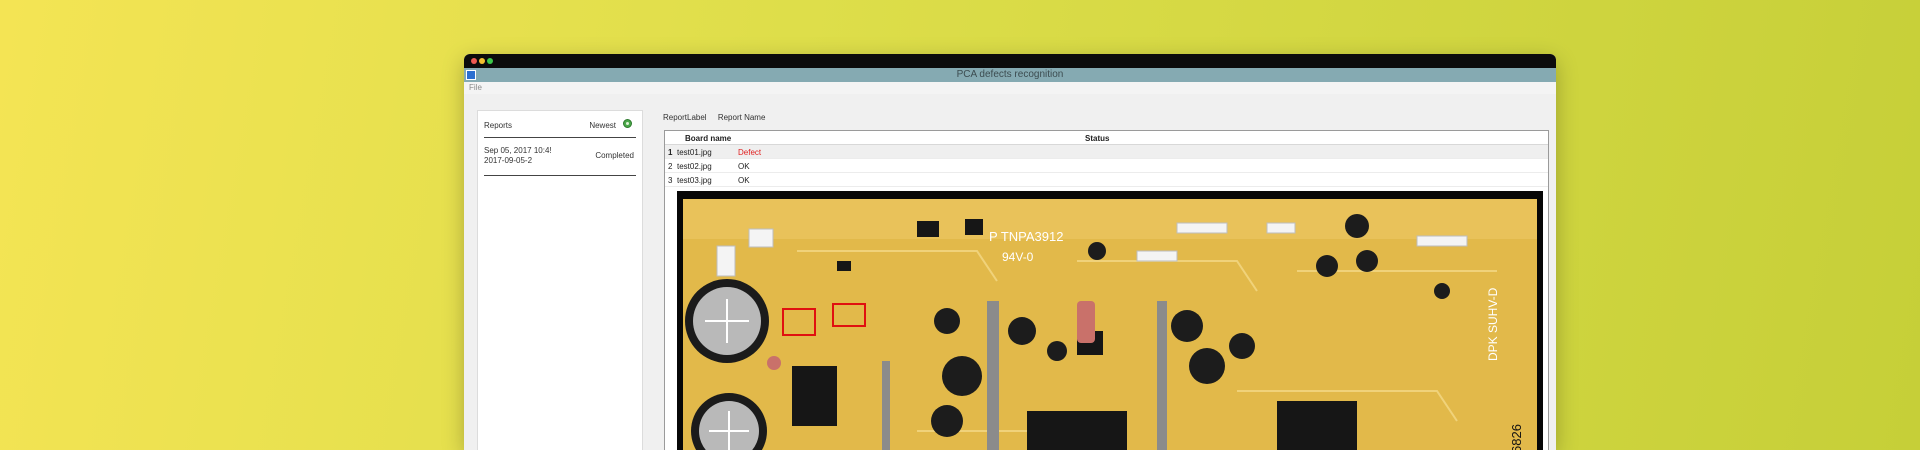  I want to click on tab-report-name: Report Name, so click(742, 117).